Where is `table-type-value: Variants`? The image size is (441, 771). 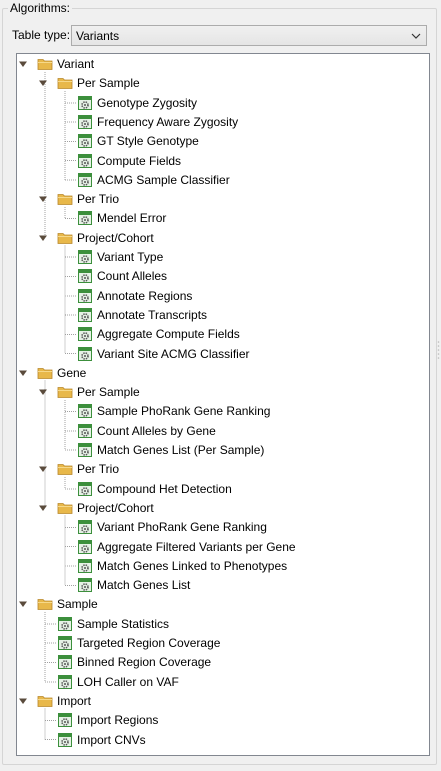 table-type-value: Variants is located at coordinates (98, 36).